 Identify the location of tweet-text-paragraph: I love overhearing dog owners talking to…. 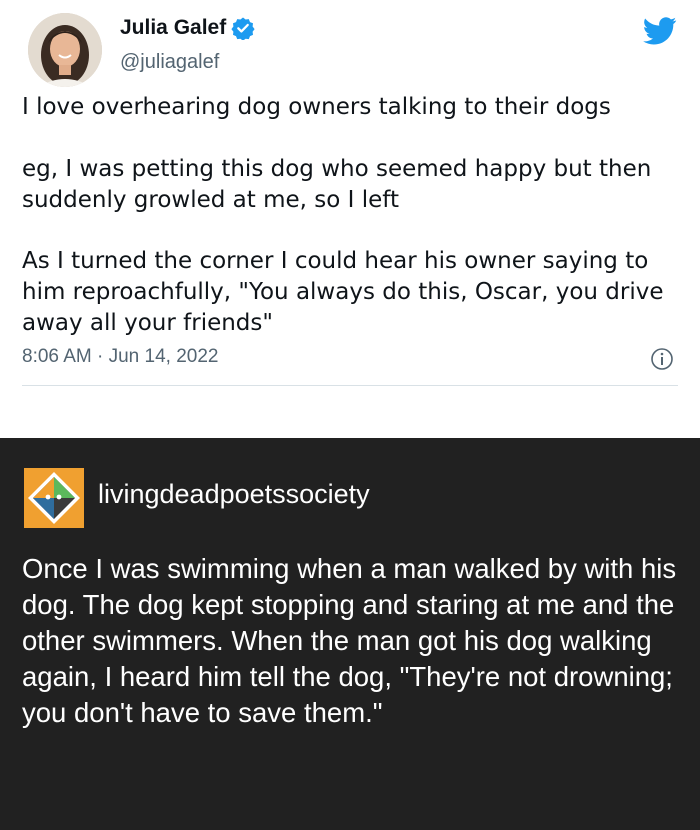
(316, 107).